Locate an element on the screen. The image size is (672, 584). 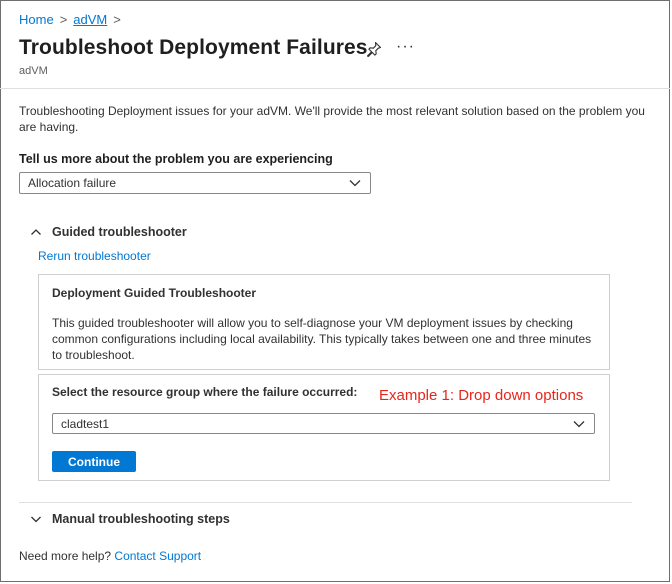
guided-troubleshooter-header: Guided troubleshooter is located at coordinates (119, 232).